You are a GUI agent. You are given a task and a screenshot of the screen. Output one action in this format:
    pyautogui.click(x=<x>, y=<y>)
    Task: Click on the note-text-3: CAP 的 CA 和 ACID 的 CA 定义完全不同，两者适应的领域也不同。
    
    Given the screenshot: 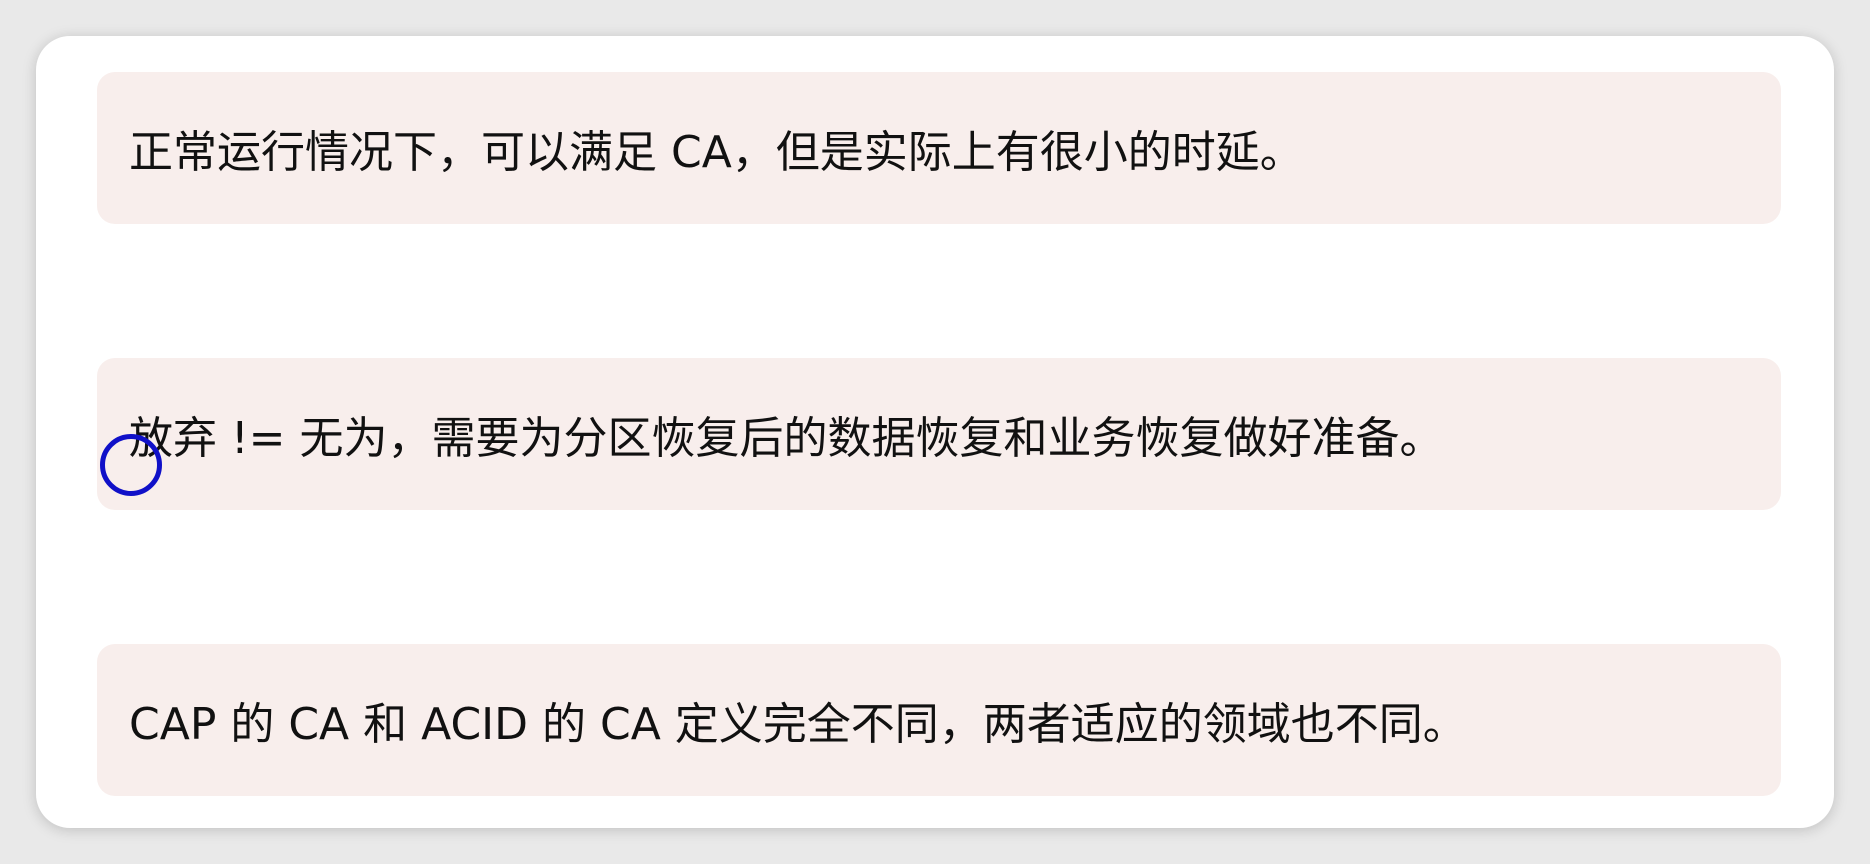 What is the action you would take?
    pyautogui.click(x=798, y=724)
    